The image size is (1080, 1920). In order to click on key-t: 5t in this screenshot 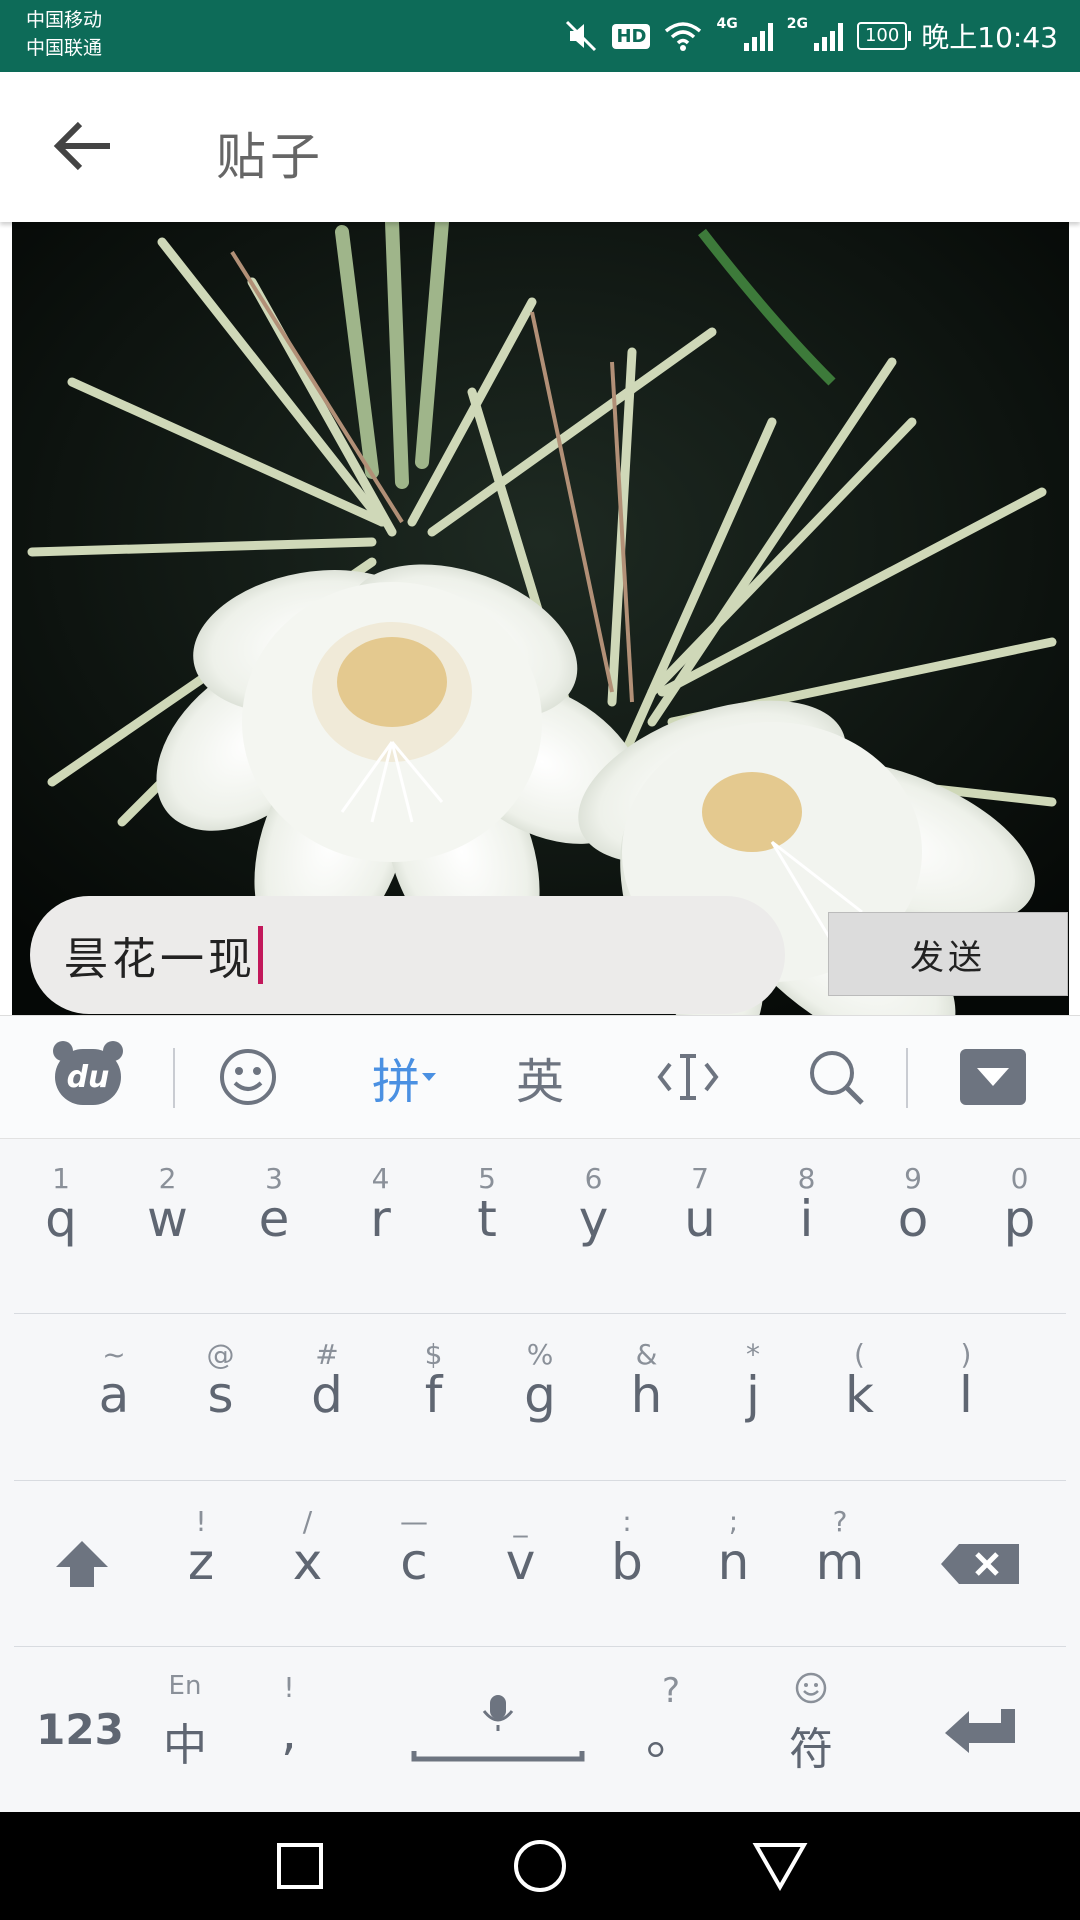, I will do `click(487, 1221)`.